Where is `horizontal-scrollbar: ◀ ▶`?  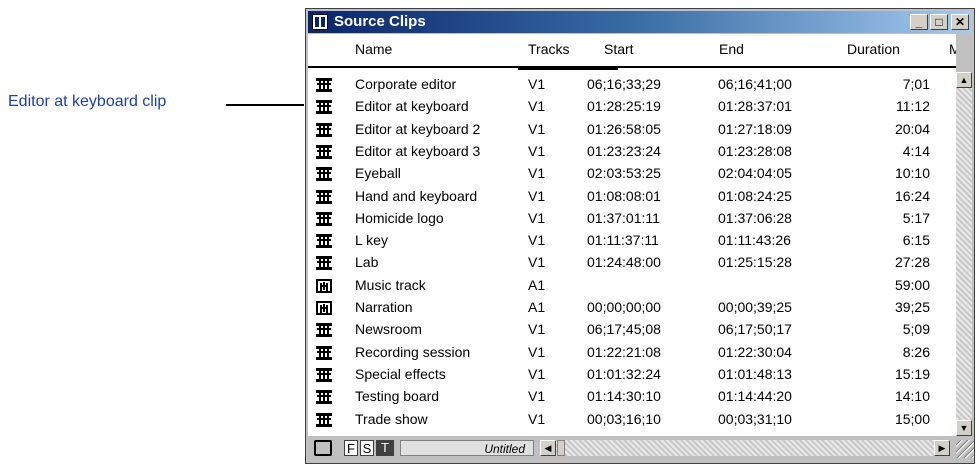
horizontal-scrollbar: ◀ ▶ is located at coordinates (745, 448).